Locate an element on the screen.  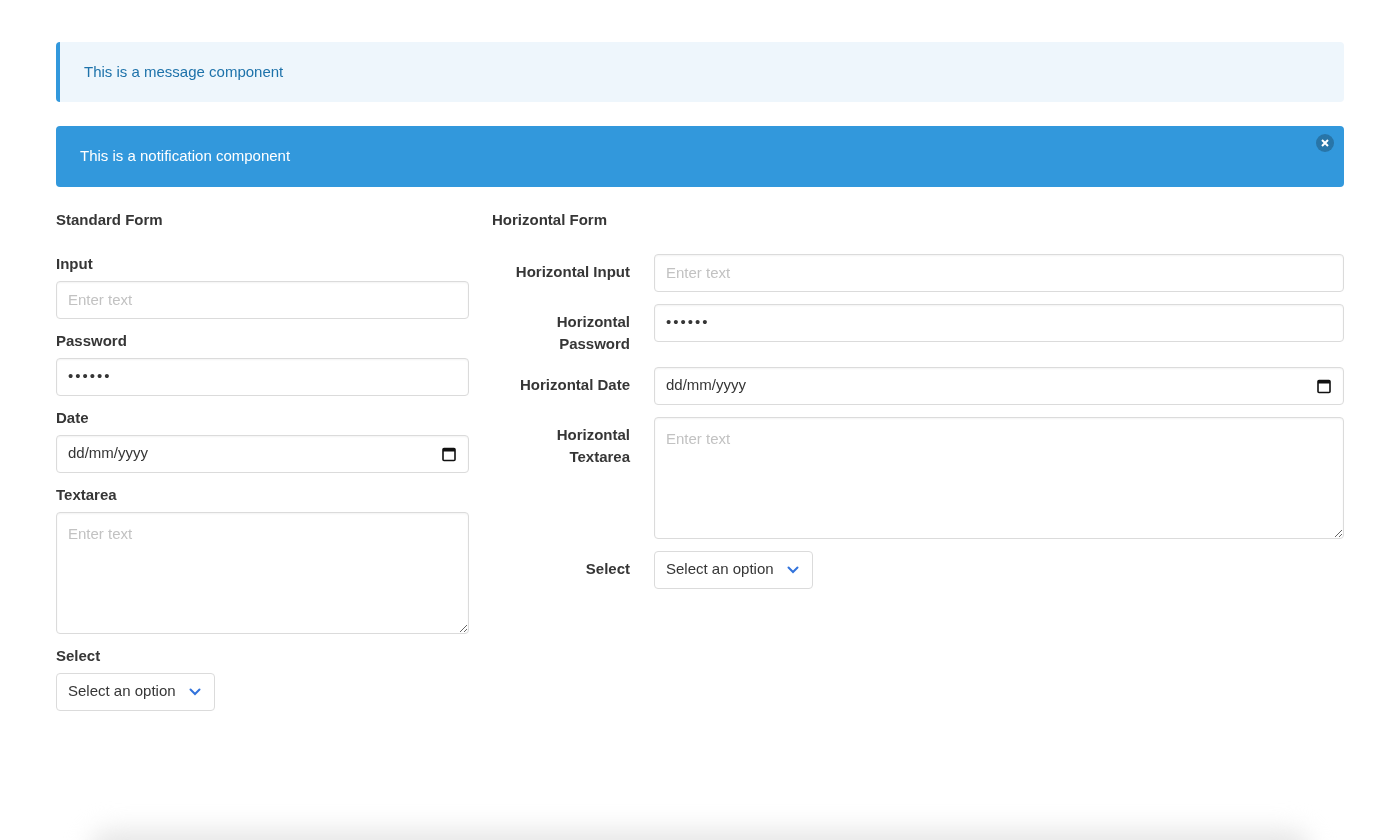
field-label: Password is located at coordinates (91, 340).